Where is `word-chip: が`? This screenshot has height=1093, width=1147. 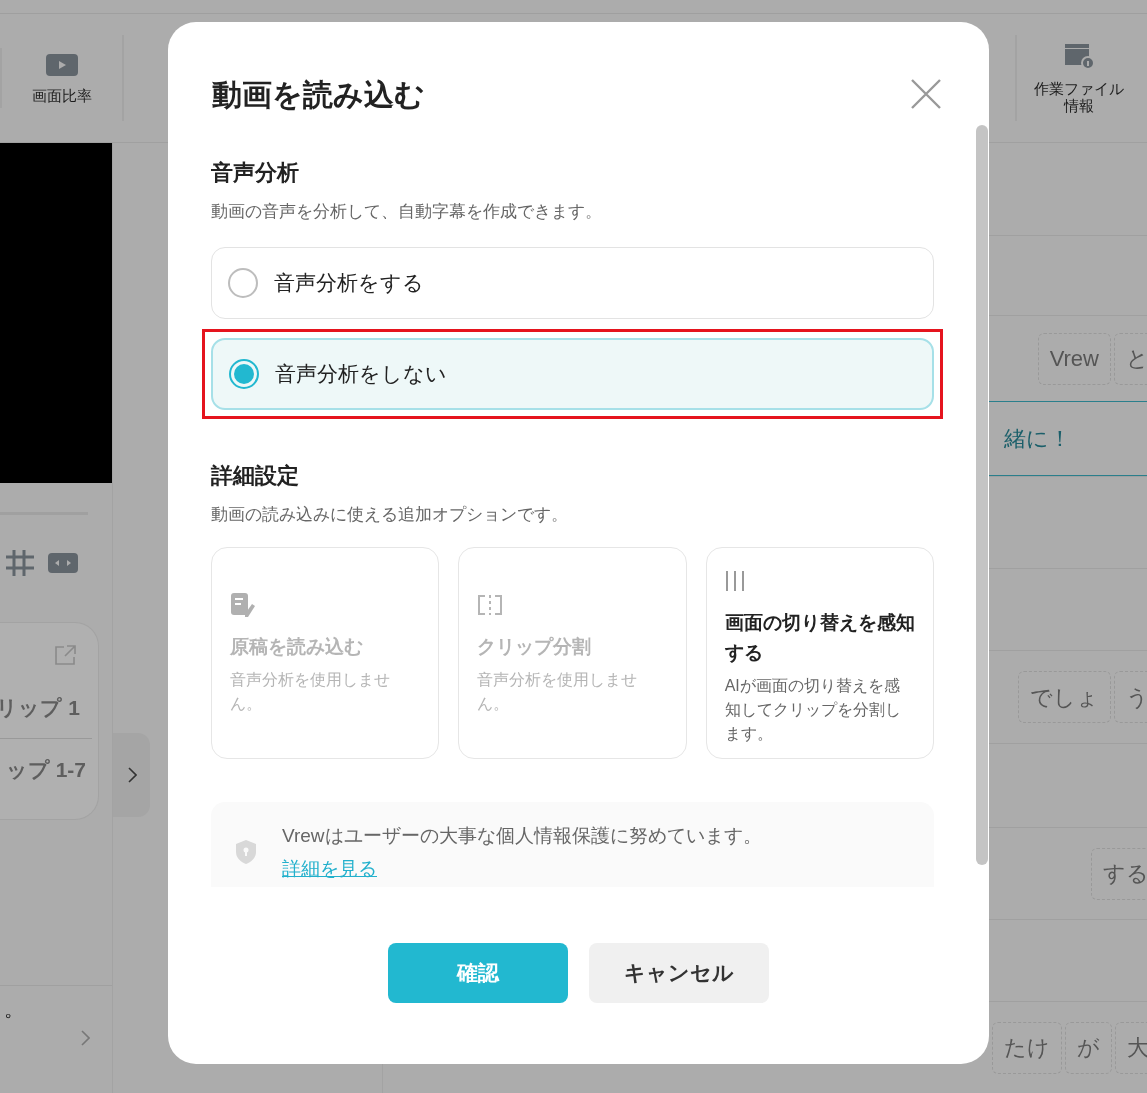
word-chip: が is located at coordinates (1088, 1047).